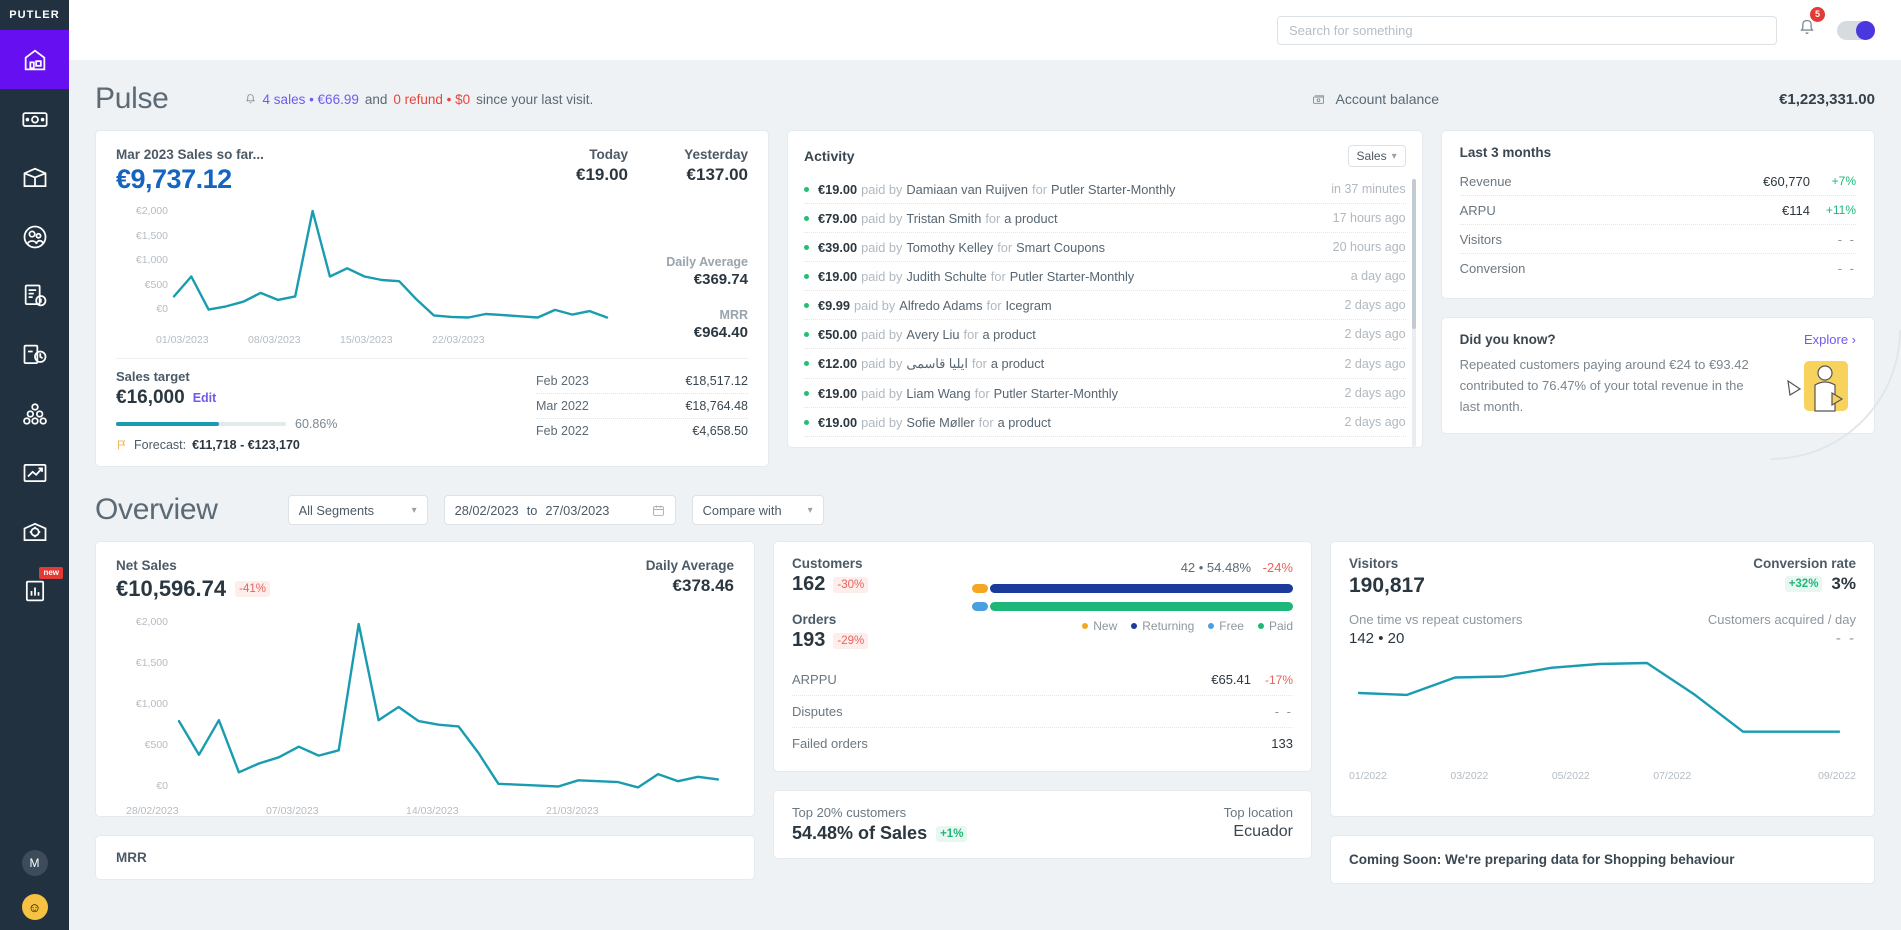 The height and width of the screenshot is (930, 1901). What do you see at coordinates (34, 863) in the screenshot?
I see `avatar: M` at bounding box center [34, 863].